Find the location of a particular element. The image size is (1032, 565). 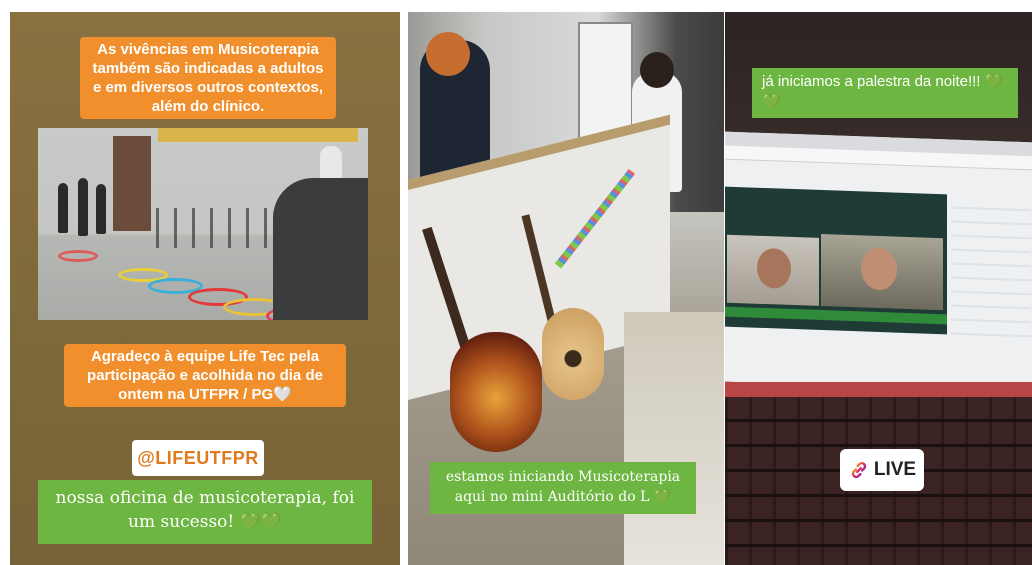

workshop-photo is located at coordinates (203, 224).